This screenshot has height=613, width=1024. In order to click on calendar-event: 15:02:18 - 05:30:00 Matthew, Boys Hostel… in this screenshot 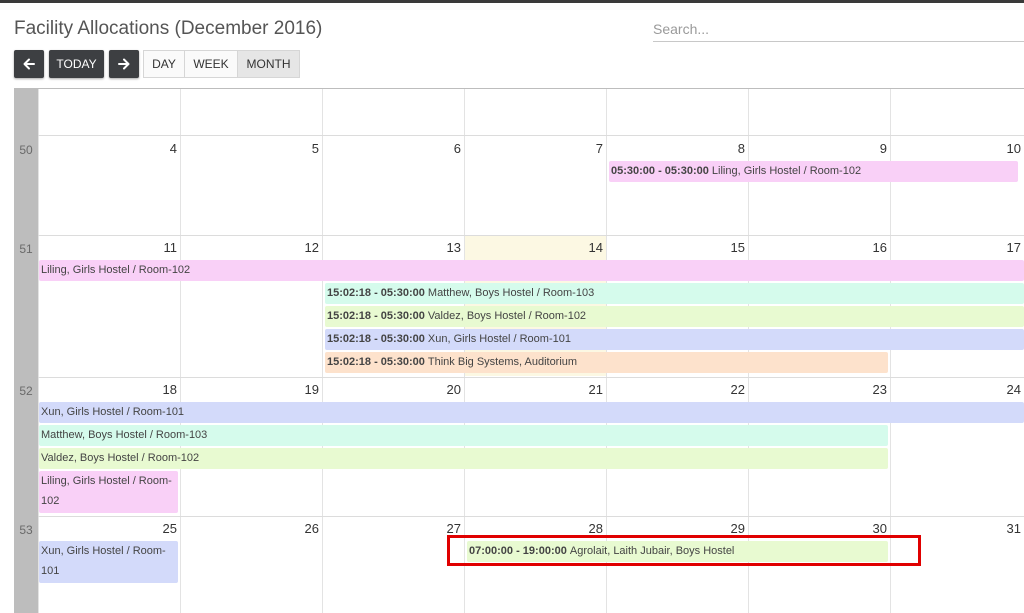, I will do `click(674, 293)`.